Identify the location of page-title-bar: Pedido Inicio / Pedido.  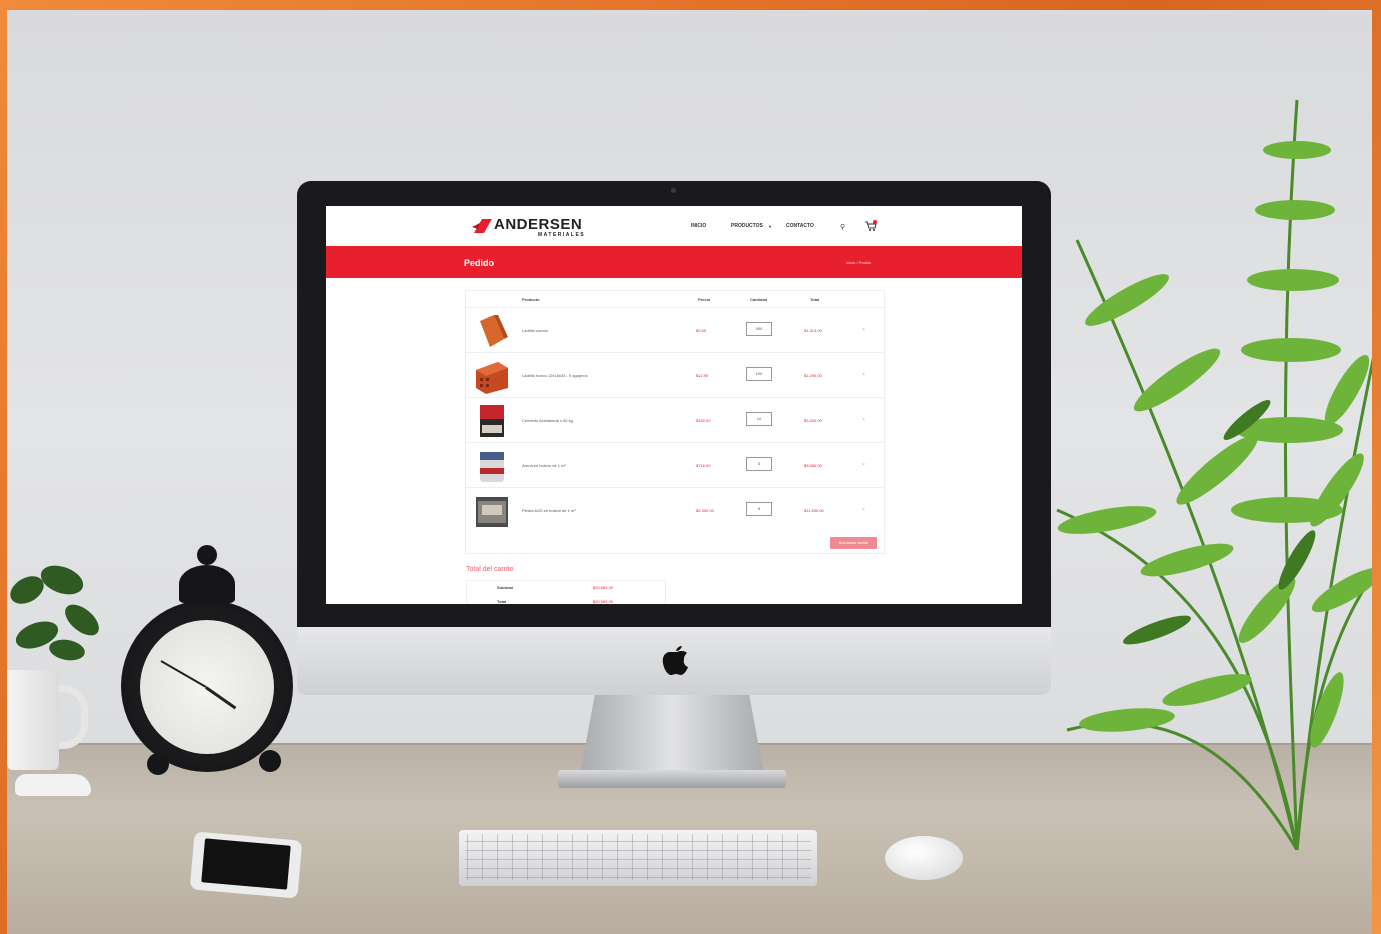
(674, 262).